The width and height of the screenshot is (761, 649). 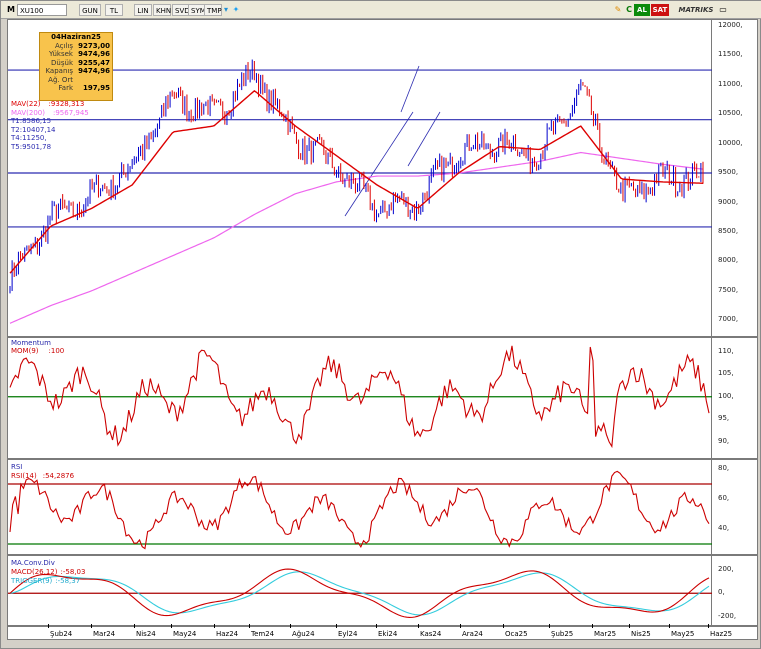 What do you see at coordinates (162, 10) in the screenshot?
I see `chart-type-button-khn: KHN` at bounding box center [162, 10].